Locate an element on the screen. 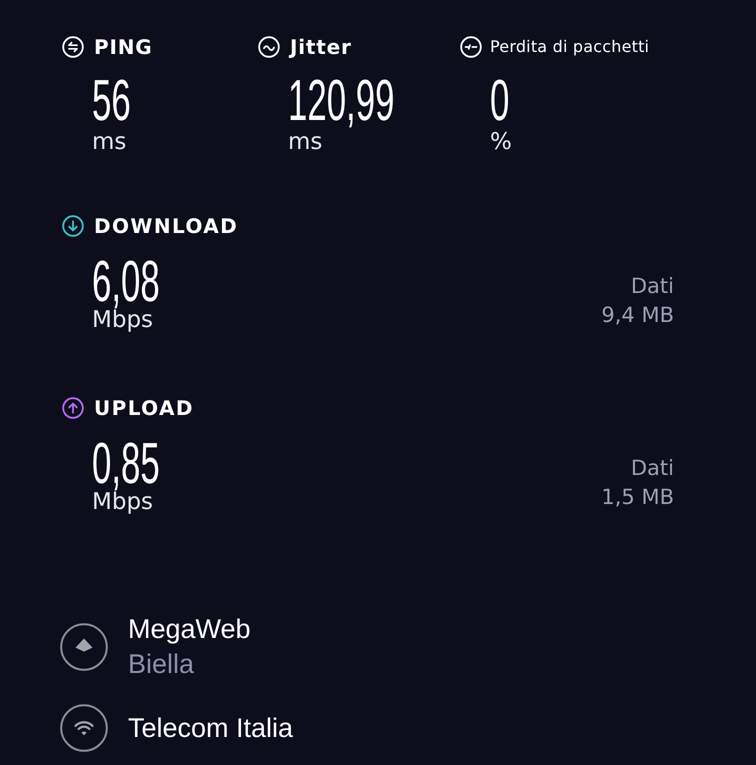 This screenshot has height=765, width=756. metric-value: 56 is located at coordinates (111, 101).